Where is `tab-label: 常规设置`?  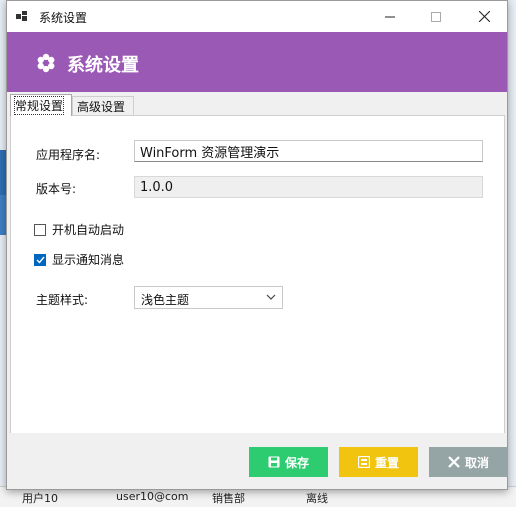 tab-label: 常规设置 is located at coordinates (39, 105).